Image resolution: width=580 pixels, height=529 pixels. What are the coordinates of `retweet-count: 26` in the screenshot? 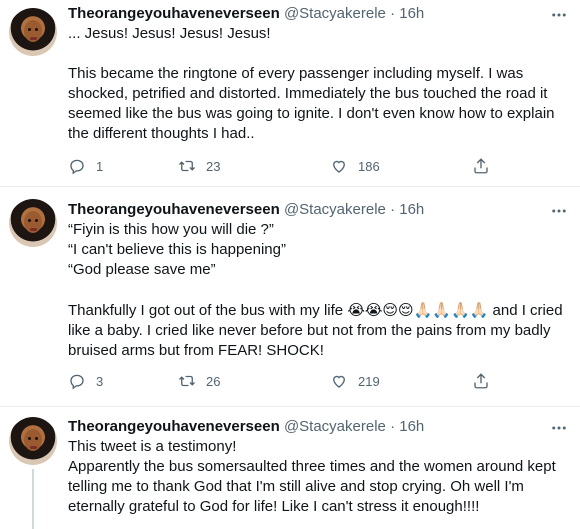 It's located at (213, 381).